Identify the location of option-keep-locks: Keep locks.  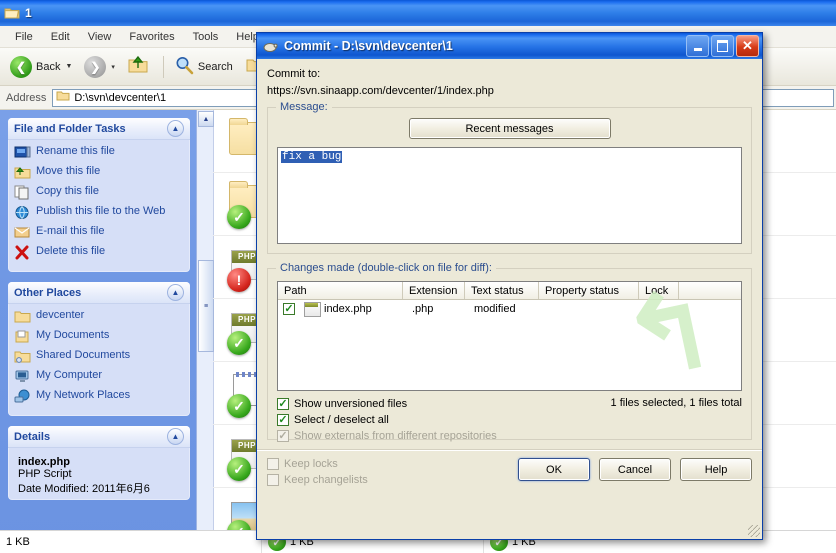
(317, 464).